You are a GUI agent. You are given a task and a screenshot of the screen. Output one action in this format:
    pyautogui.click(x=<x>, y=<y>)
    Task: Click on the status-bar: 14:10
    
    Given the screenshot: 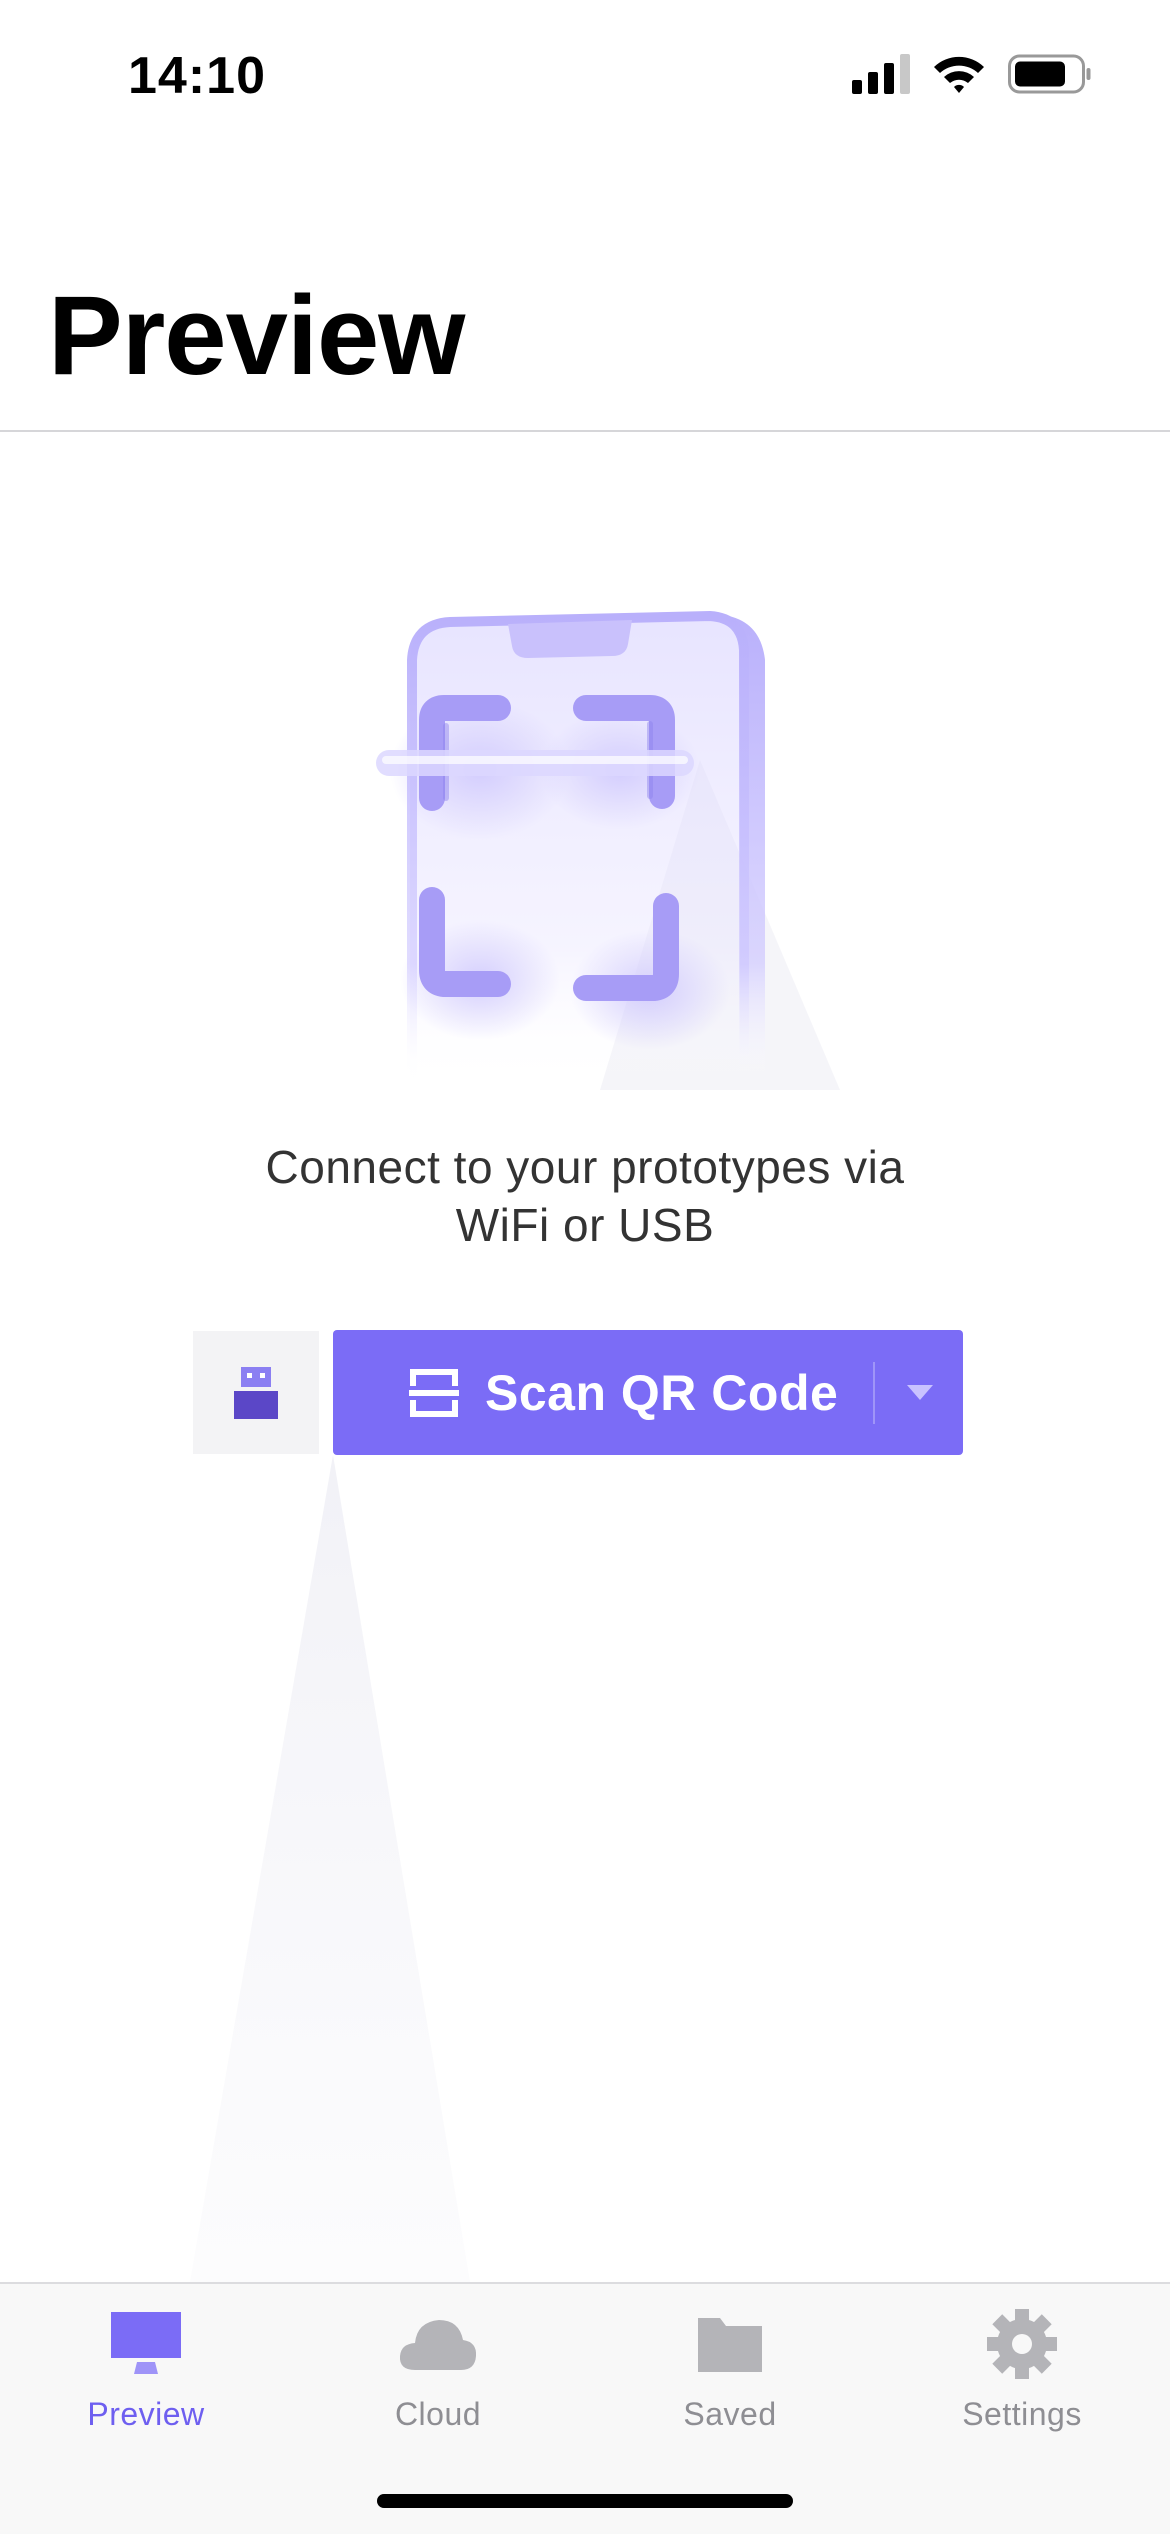 What is the action you would take?
    pyautogui.click(x=585, y=75)
    